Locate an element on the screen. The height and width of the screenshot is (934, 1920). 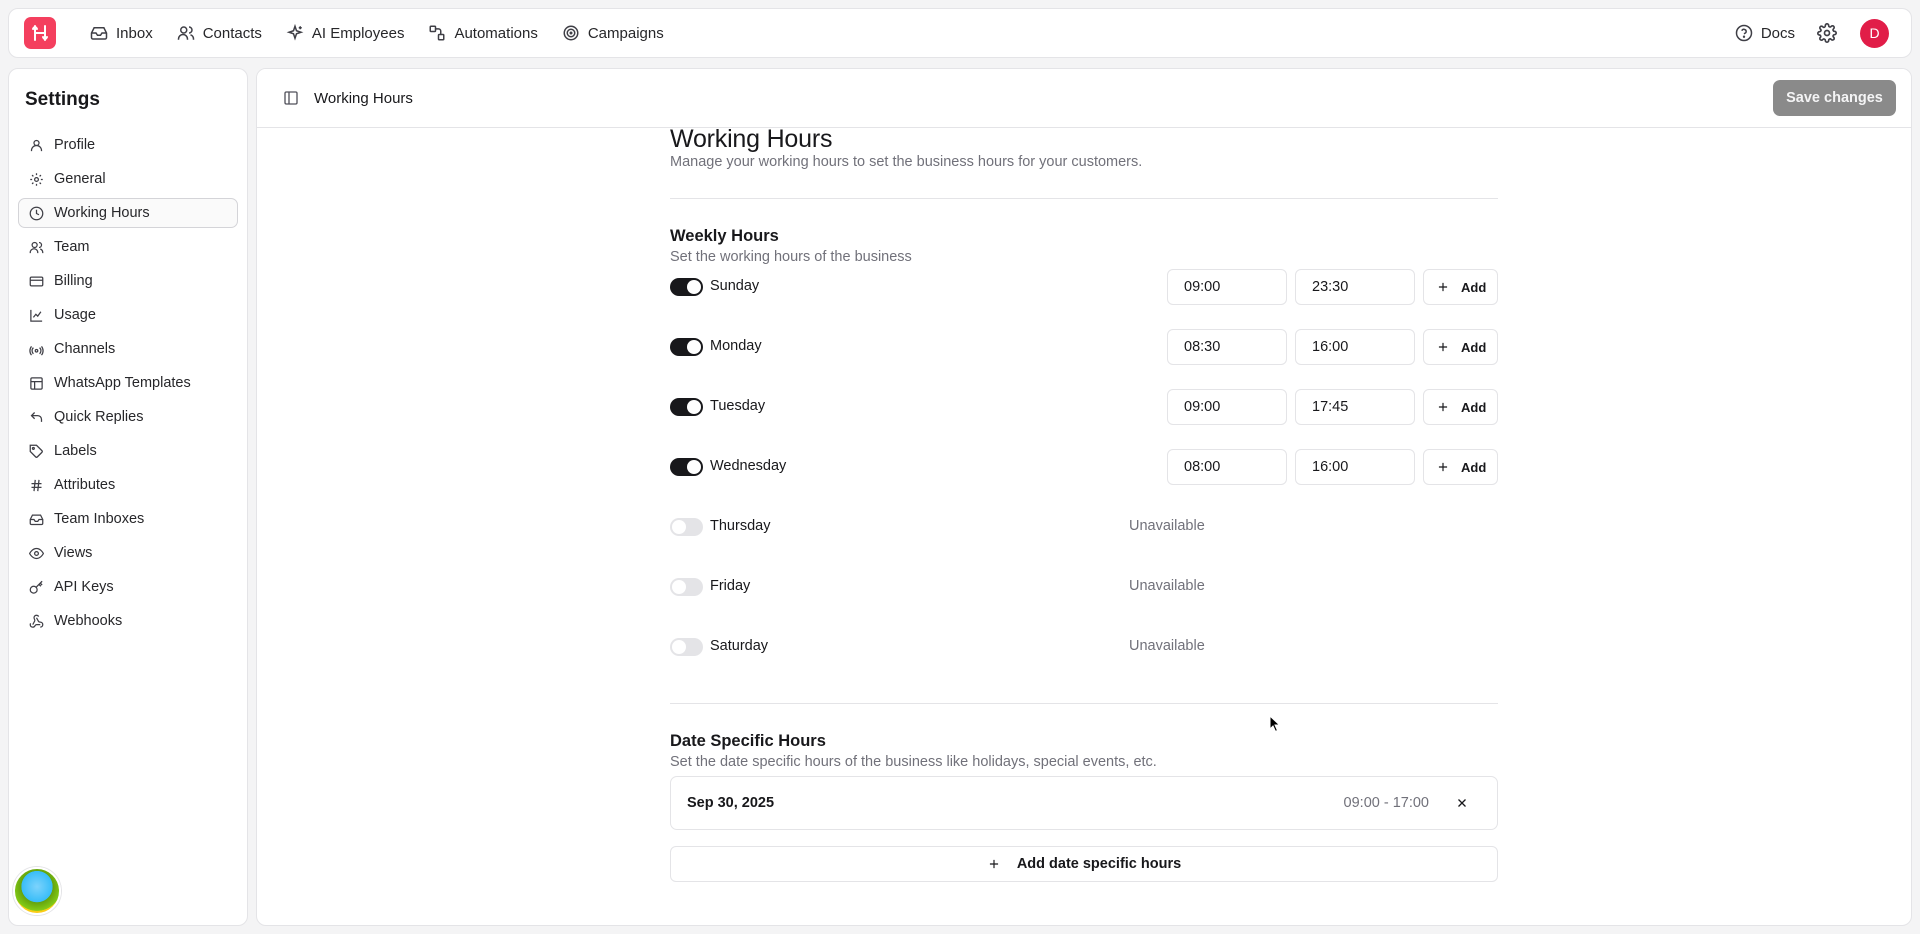
main-header: Working Hours Save changes is located at coordinates (1084, 98).